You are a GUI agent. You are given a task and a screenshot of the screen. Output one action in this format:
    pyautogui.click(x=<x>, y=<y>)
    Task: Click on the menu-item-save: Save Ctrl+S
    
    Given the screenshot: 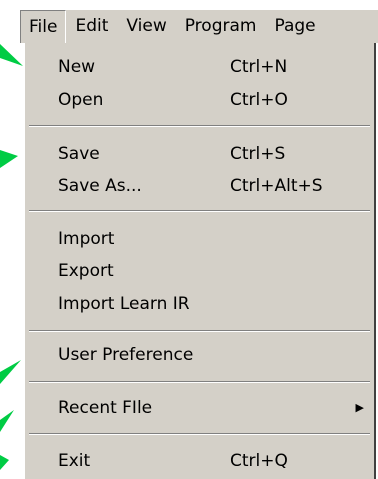 What is the action you would take?
    pyautogui.click(x=199, y=154)
    